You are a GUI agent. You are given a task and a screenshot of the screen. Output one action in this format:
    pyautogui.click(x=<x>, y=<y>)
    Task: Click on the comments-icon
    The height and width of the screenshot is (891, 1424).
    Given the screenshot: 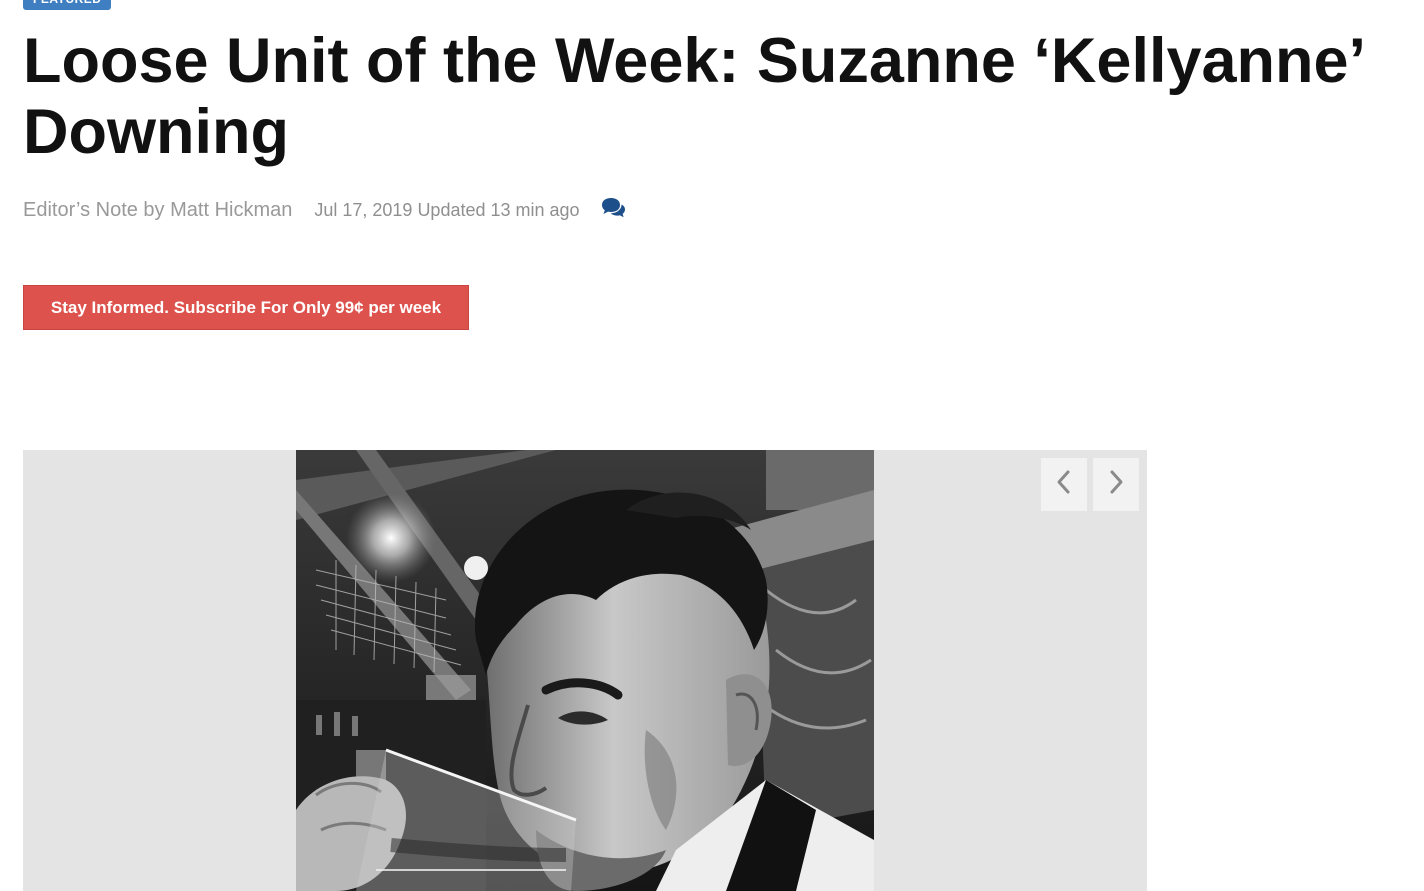 What is the action you would take?
    pyautogui.click(x=613, y=210)
    